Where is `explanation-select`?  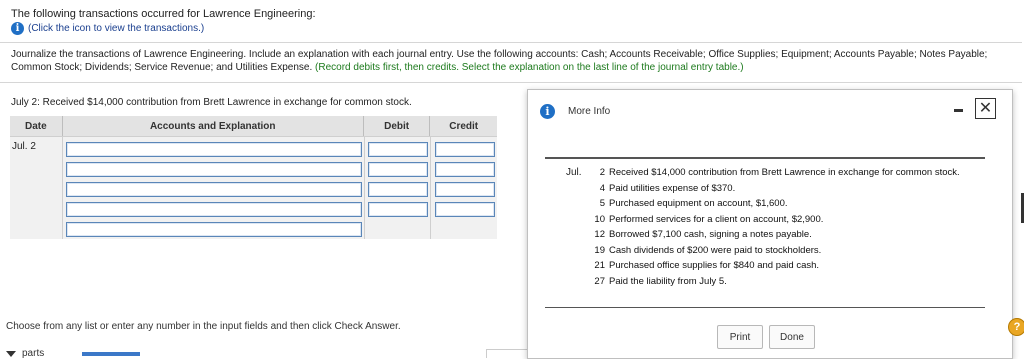
explanation-select is located at coordinates (214, 229).